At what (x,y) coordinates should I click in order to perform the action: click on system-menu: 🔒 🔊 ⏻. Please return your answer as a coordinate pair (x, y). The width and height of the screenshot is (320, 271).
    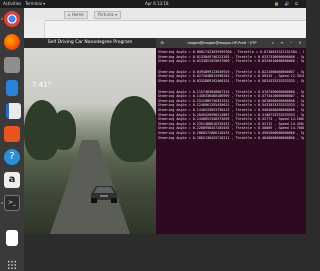
    Looking at the image, I should click on (287, 3).